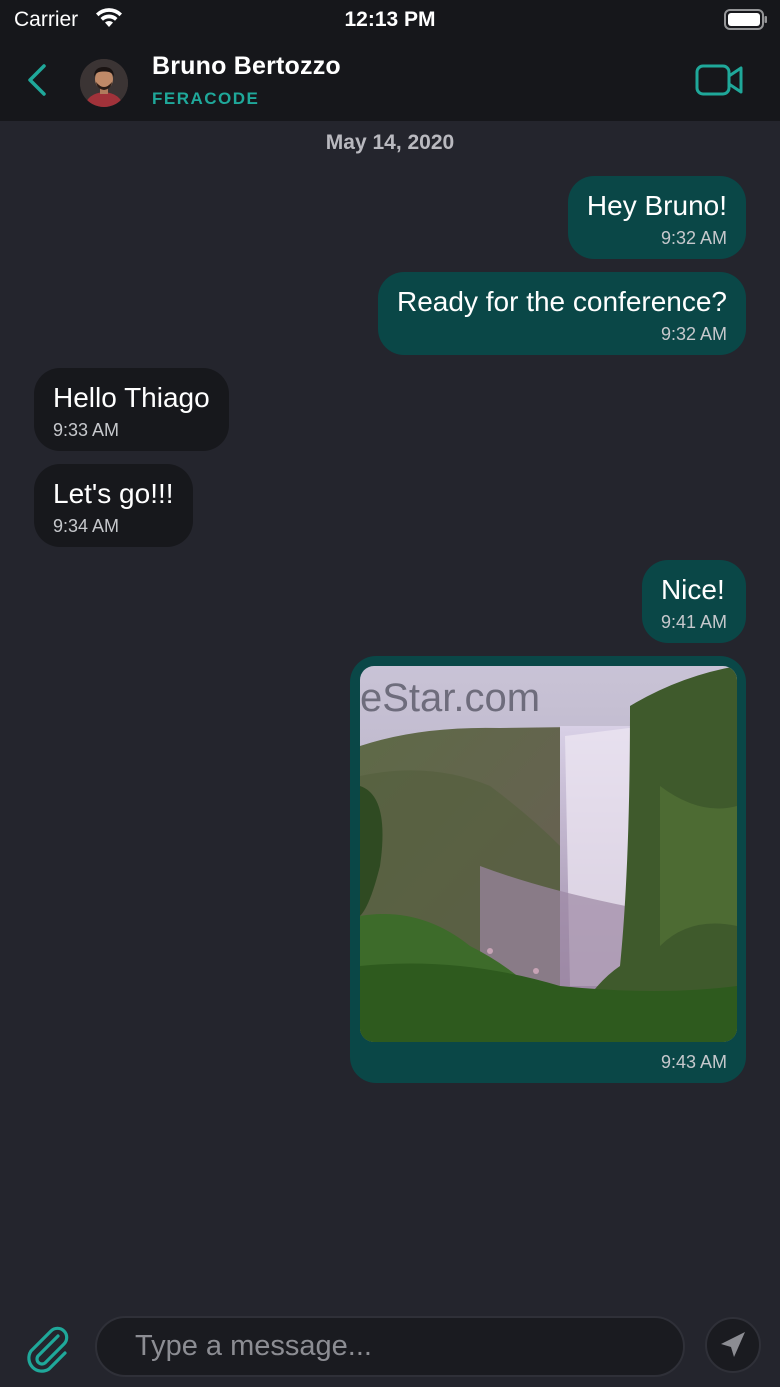 The width and height of the screenshot is (780, 1387). I want to click on waterfall-image, so click(548, 854).